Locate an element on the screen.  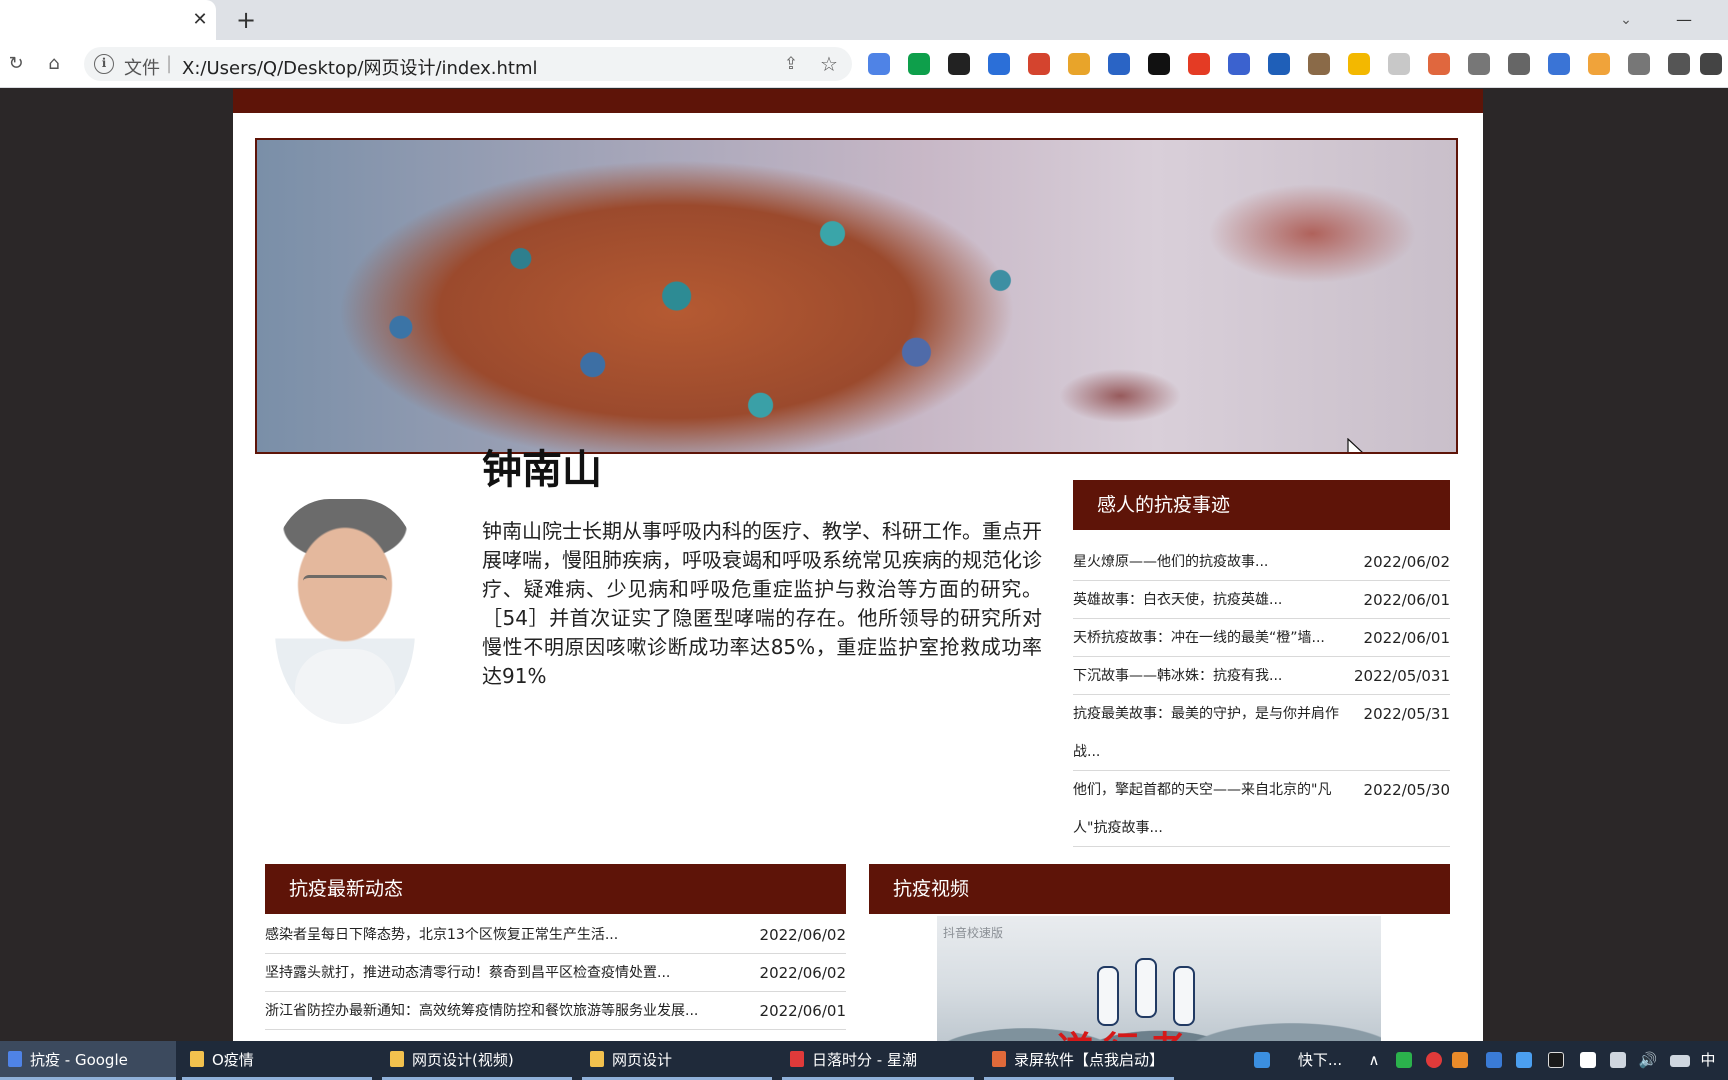
story-list-item: 抗疫最美故事：最美的守护，是与你并肩作战... 2022/05/31 is located at coordinates (1261, 733).